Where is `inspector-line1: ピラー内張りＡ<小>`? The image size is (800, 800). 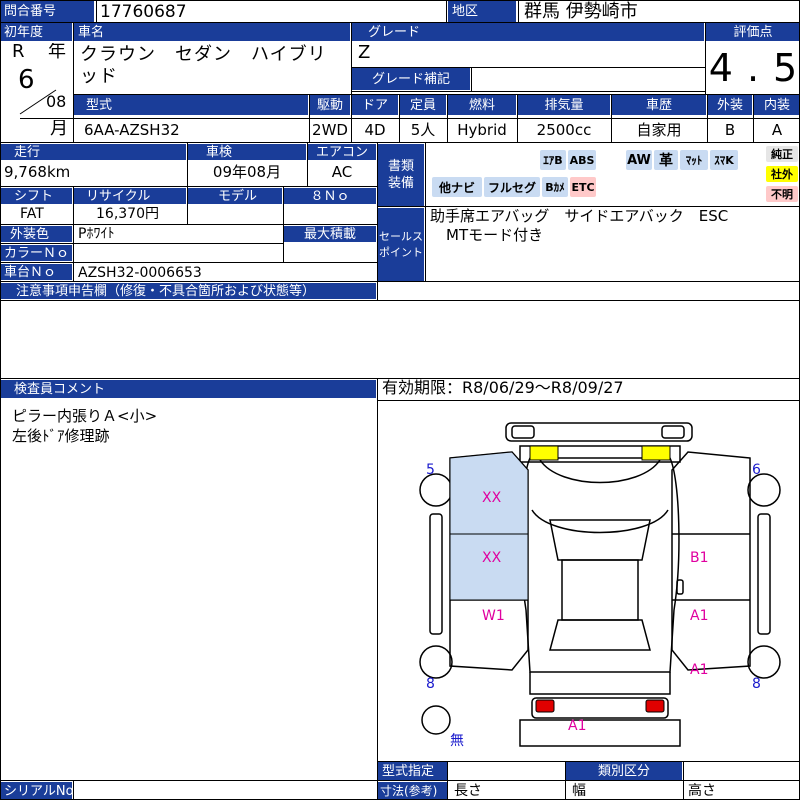 inspector-line1: ピラー内張りＡ<小> is located at coordinates (85, 416).